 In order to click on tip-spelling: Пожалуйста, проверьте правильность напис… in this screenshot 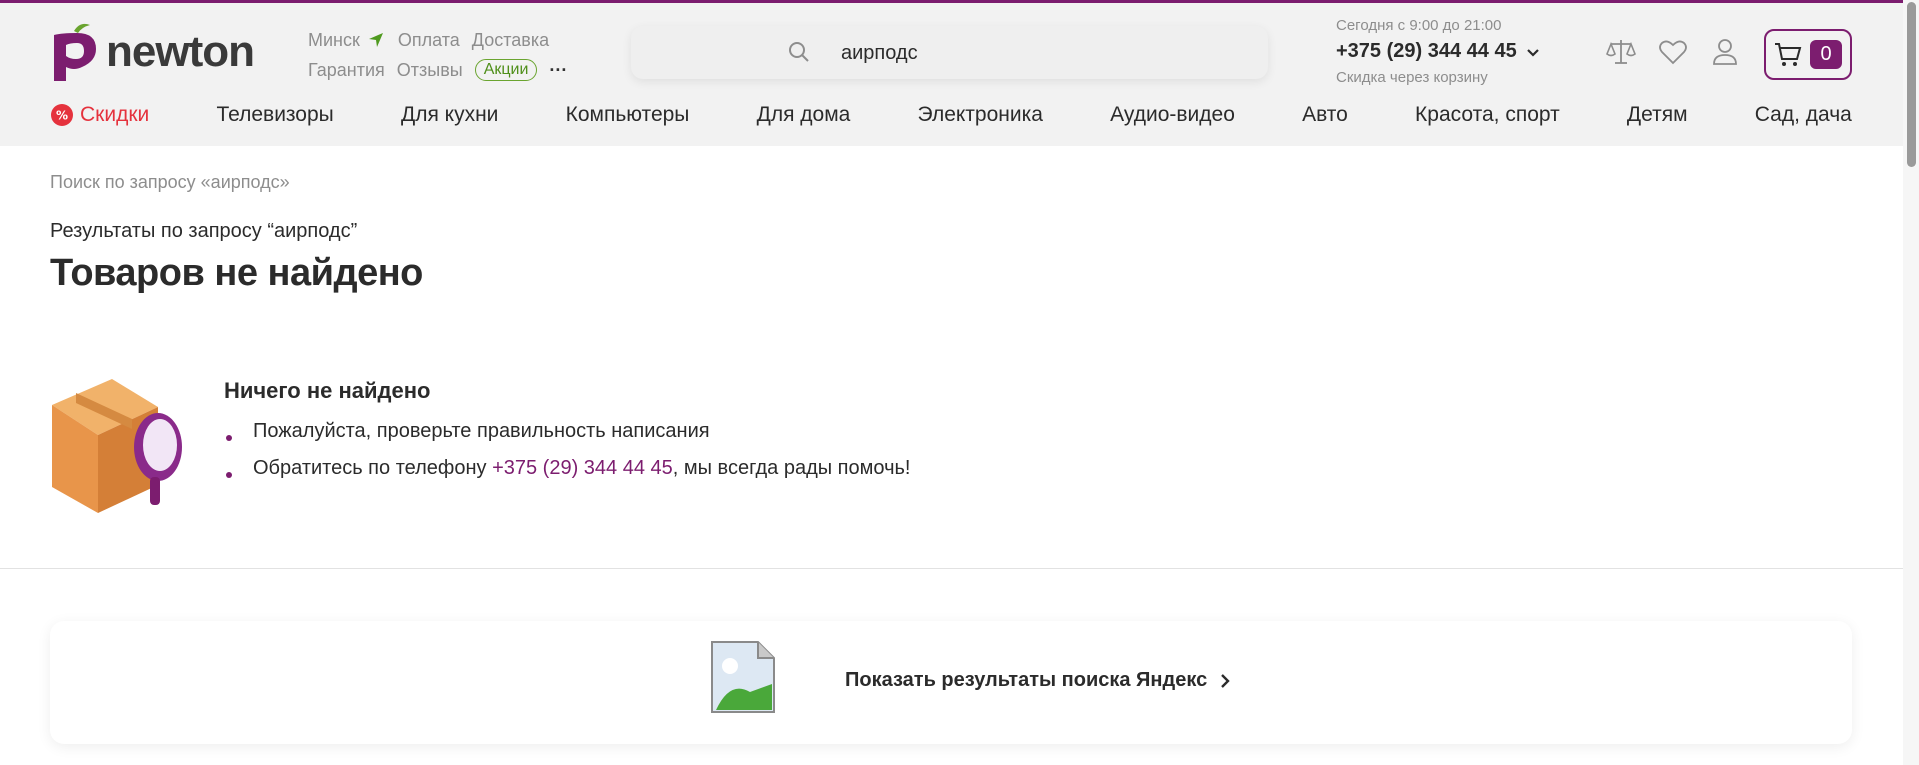, I will do `click(481, 431)`.